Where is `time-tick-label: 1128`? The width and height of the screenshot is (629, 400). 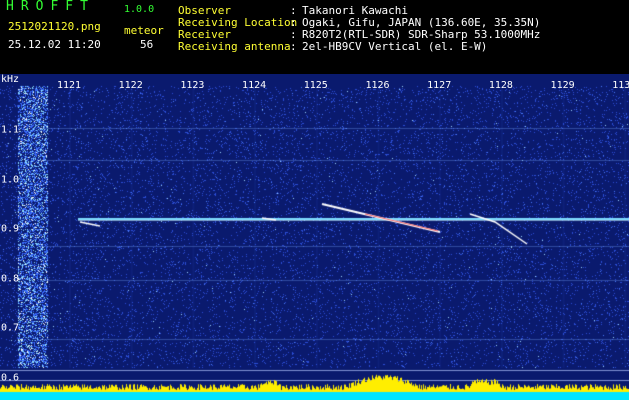 time-tick-label: 1128 is located at coordinates (500, 85).